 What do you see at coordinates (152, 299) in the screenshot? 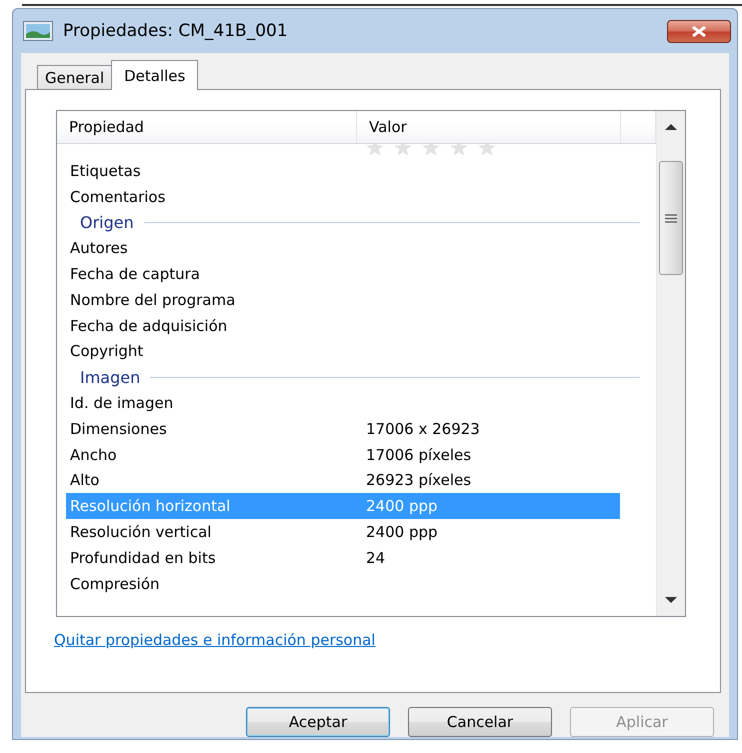
I see `property-name: Nombre del programa` at bounding box center [152, 299].